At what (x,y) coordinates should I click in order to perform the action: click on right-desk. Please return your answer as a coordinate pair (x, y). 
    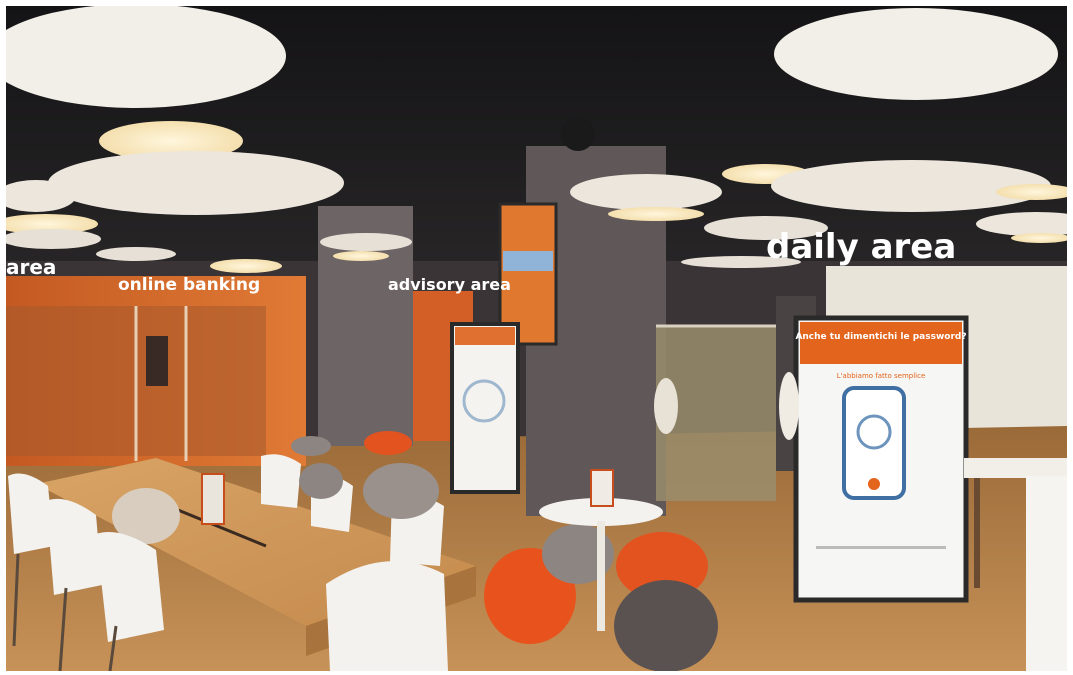
    Looking at the image, I should click on (1015, 468).